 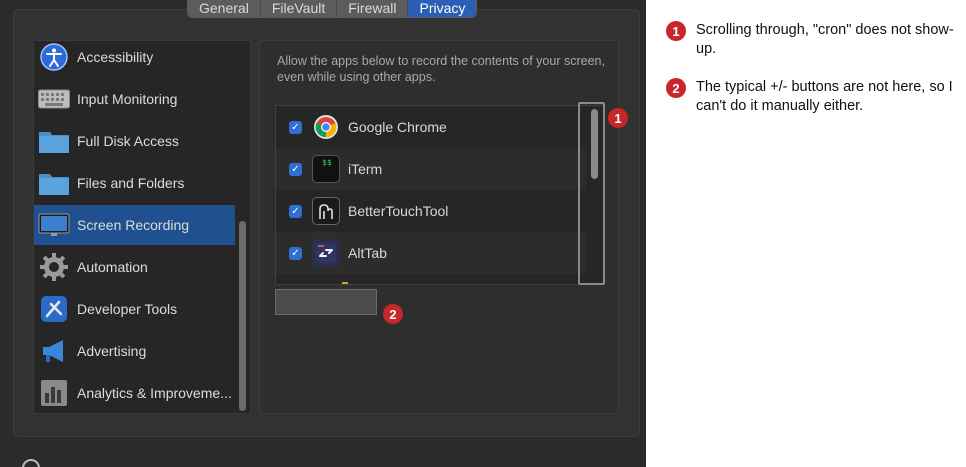 I want to click on list-scrollbar, so click(x=594, y=144).